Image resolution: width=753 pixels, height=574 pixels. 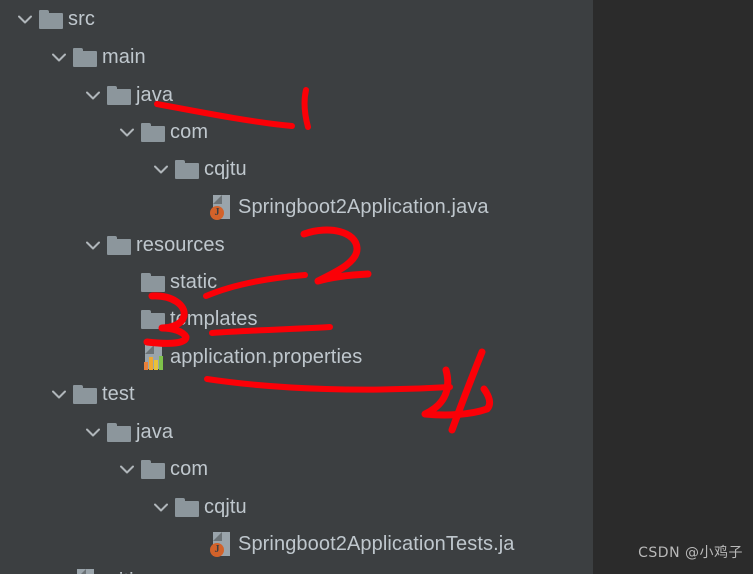 What do you see at coordinates (142, 572) in the screenshot?
I see `tree-node-label: .gitignore` at bounding box center [142, 572].